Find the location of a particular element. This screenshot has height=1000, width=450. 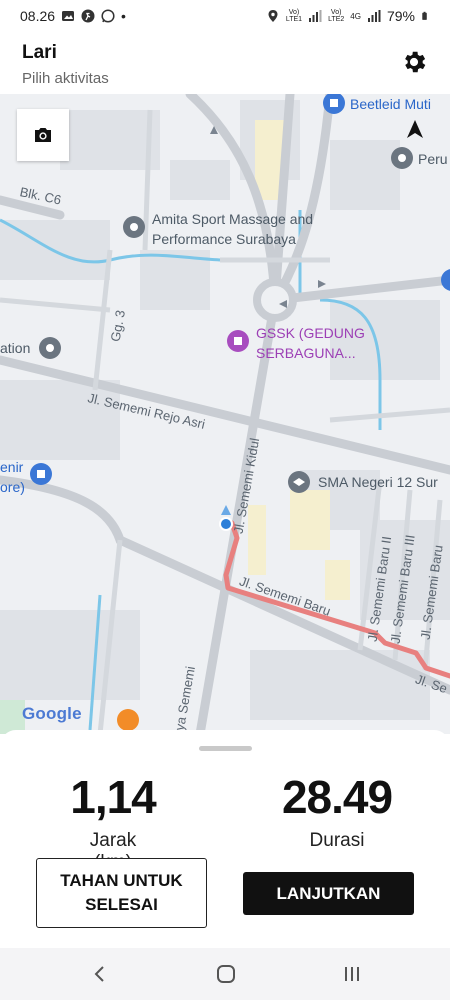

sim2-label: Vo) LTE2 is located at coordinates (336, 16).